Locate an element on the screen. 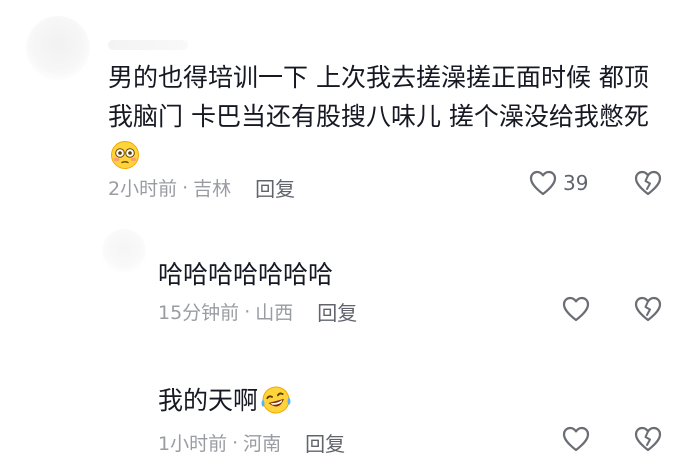 This screenshot has width=690, height=457. comment-time: 15分钟前 is located at coordinates (199, 313).